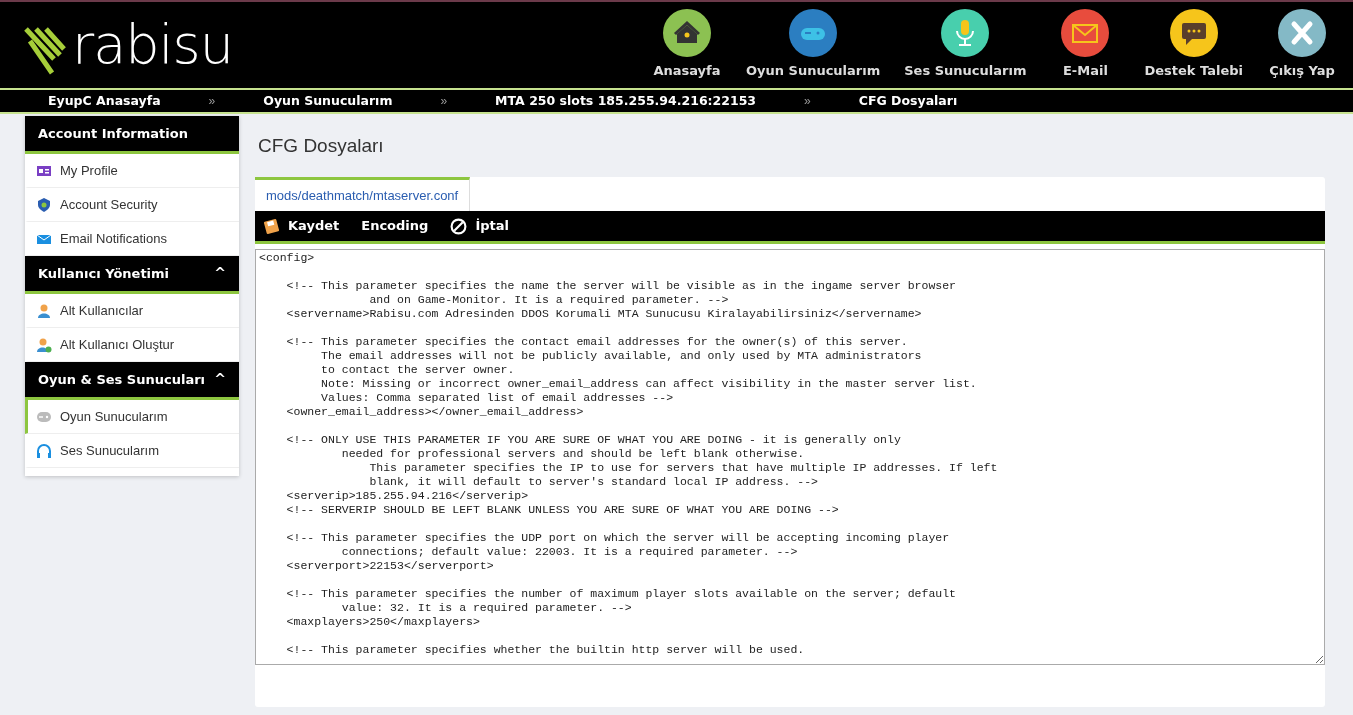 The height and width of the screenshot is (715, 1353). I want to click on breadcrumb-link: CFG Dosyaları, so click(908, 101).